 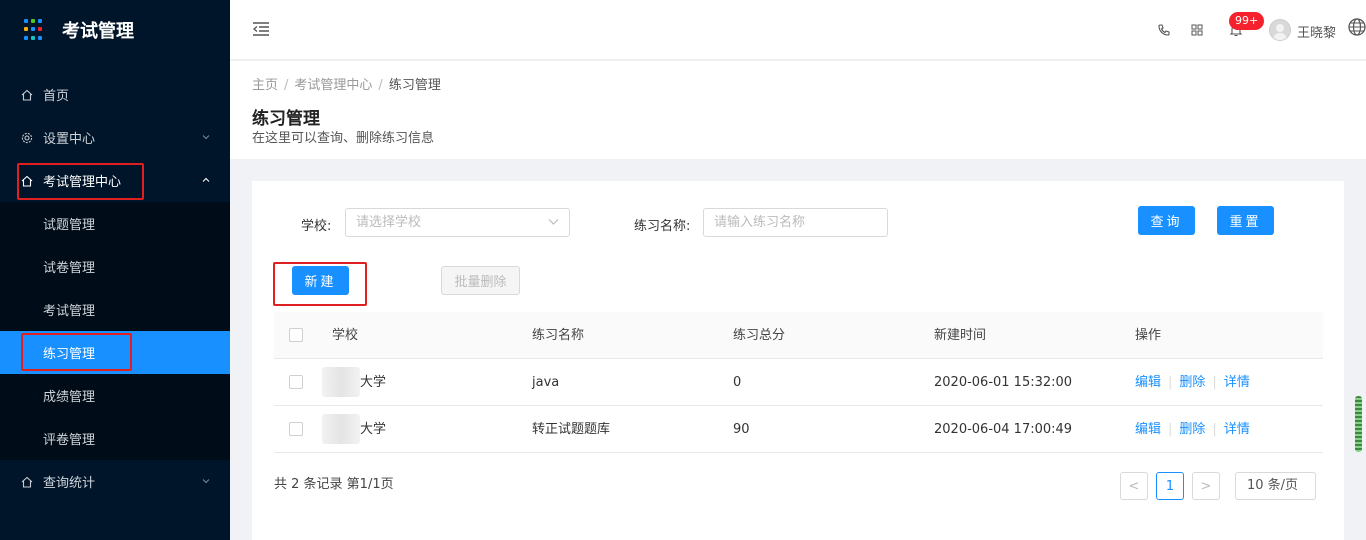 What do you see at coordinates (1206, 486) in the screenshot?
I see `next-page-button: >` at bounding box center [1206, 486].